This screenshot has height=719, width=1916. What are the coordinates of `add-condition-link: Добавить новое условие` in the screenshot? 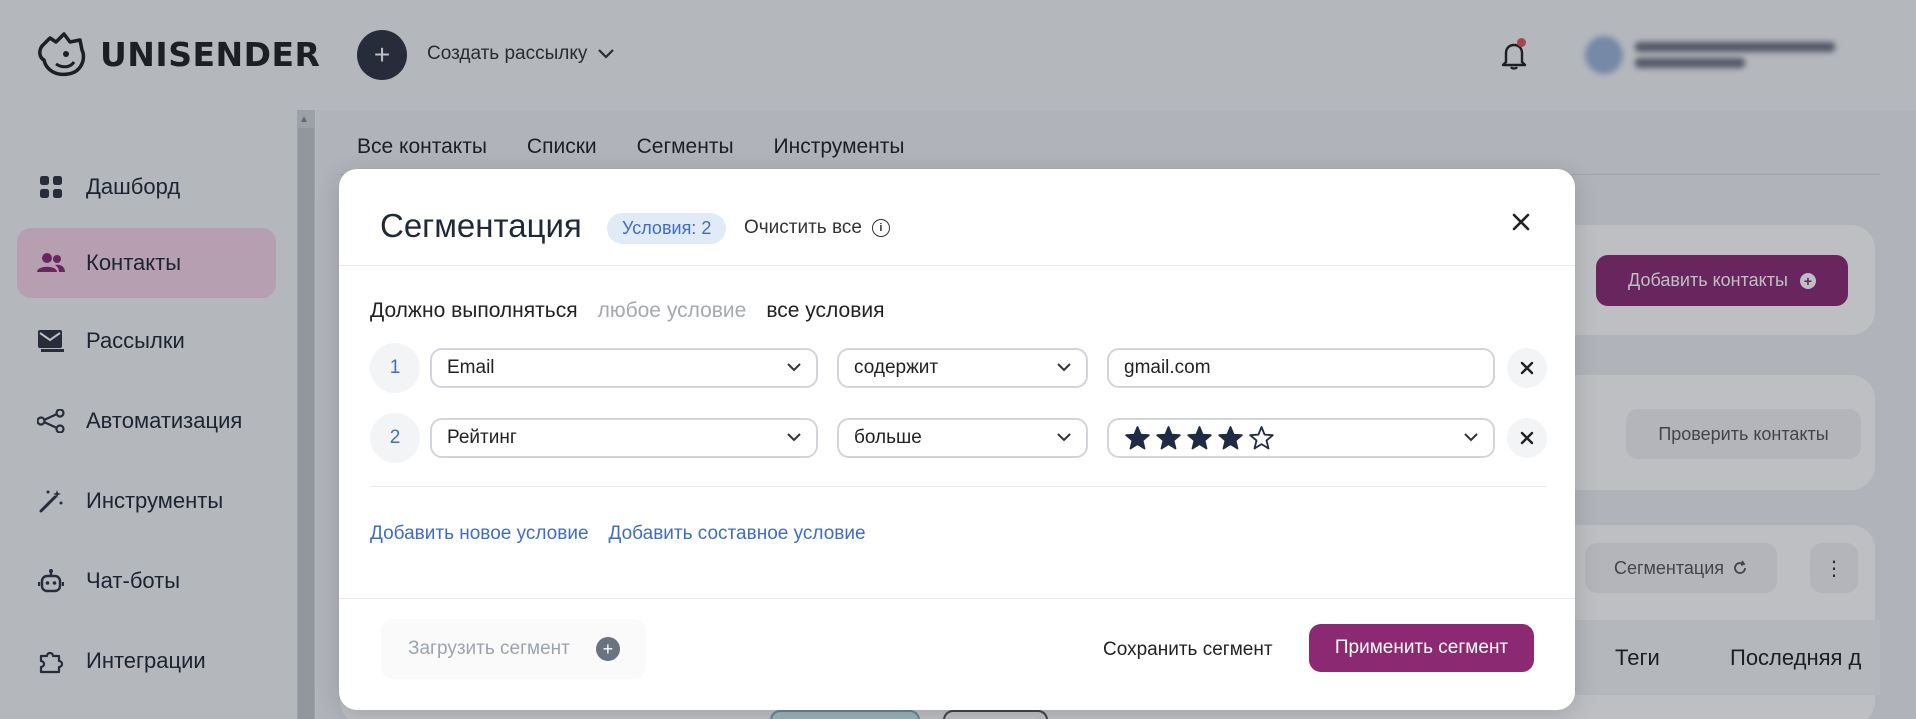 It's located at (479, 534).